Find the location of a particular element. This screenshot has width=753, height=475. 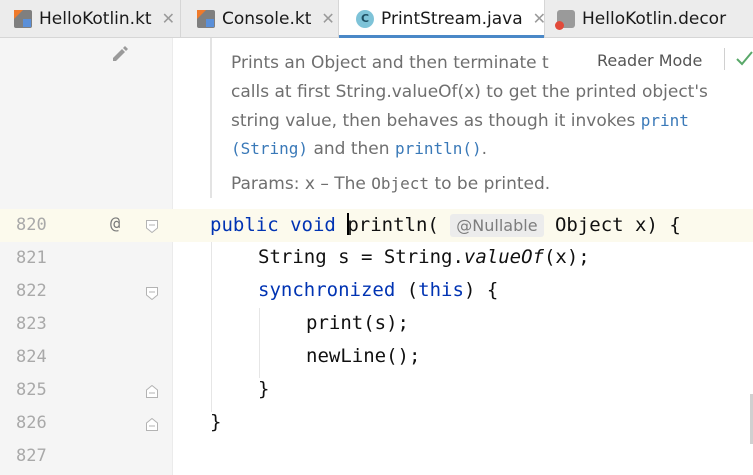

line-number: 826 is located at coordinates (31, 423).